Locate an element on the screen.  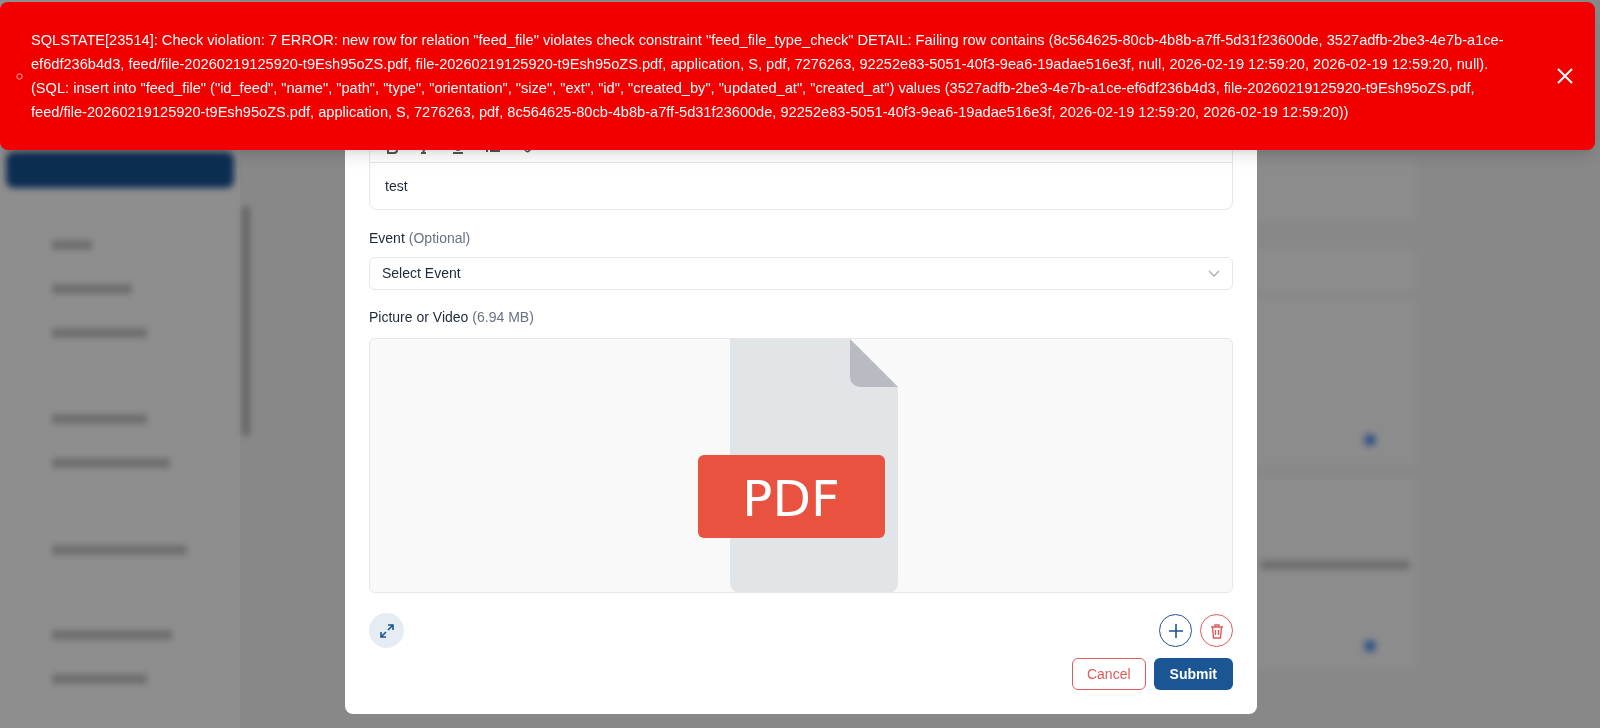
close-icon is located at coordinates (1565, 76).